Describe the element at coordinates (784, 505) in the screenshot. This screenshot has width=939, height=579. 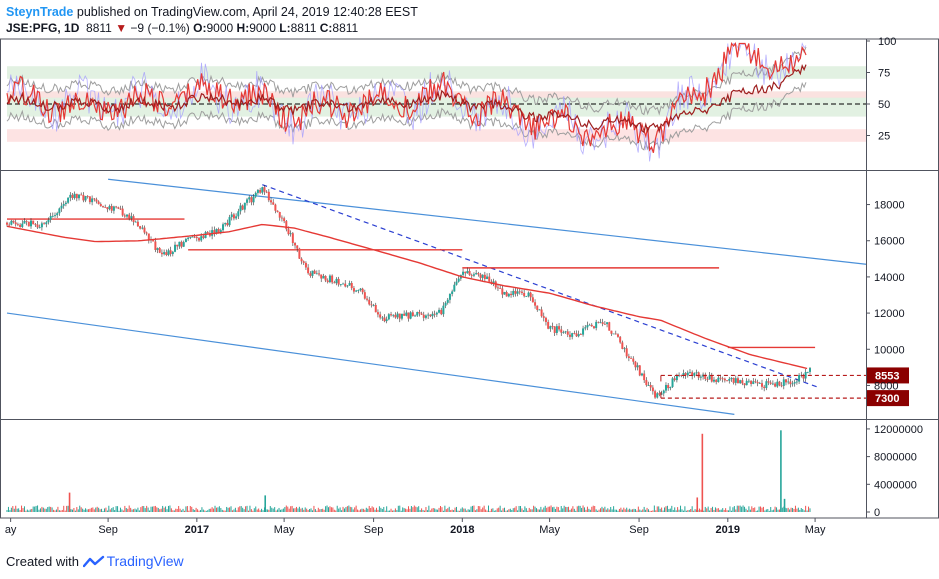
I see `volume-spike` at that location.